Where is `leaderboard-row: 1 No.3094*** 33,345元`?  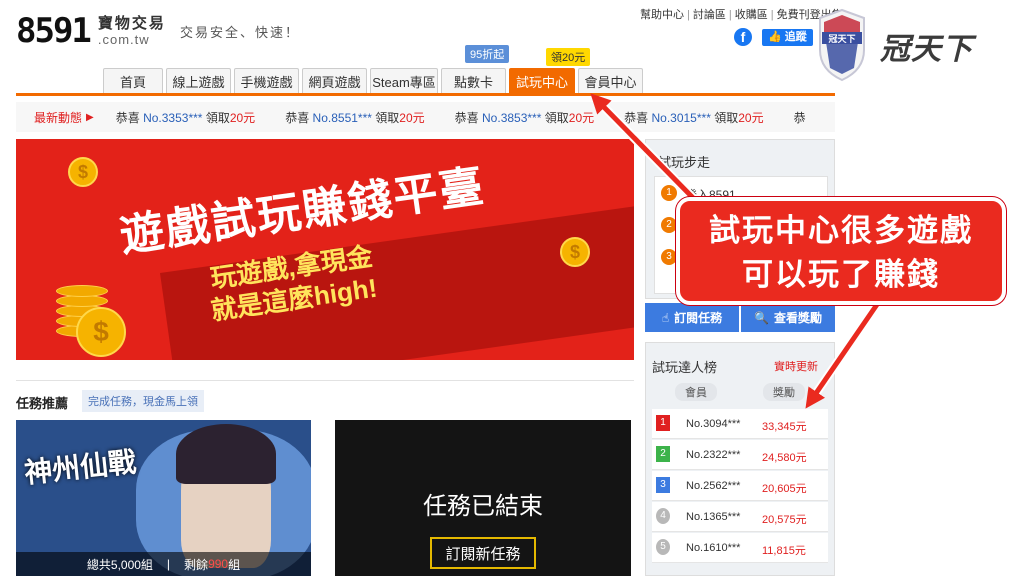
leaderboard-row: 1 No.3094*** 33,345元 is located at coordinates (740, 424).